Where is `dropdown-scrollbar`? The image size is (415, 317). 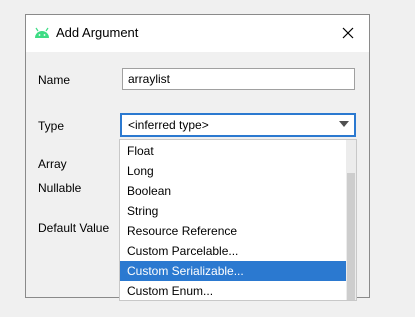 dropdown-scrollbar is located at coordinates (351, 220).